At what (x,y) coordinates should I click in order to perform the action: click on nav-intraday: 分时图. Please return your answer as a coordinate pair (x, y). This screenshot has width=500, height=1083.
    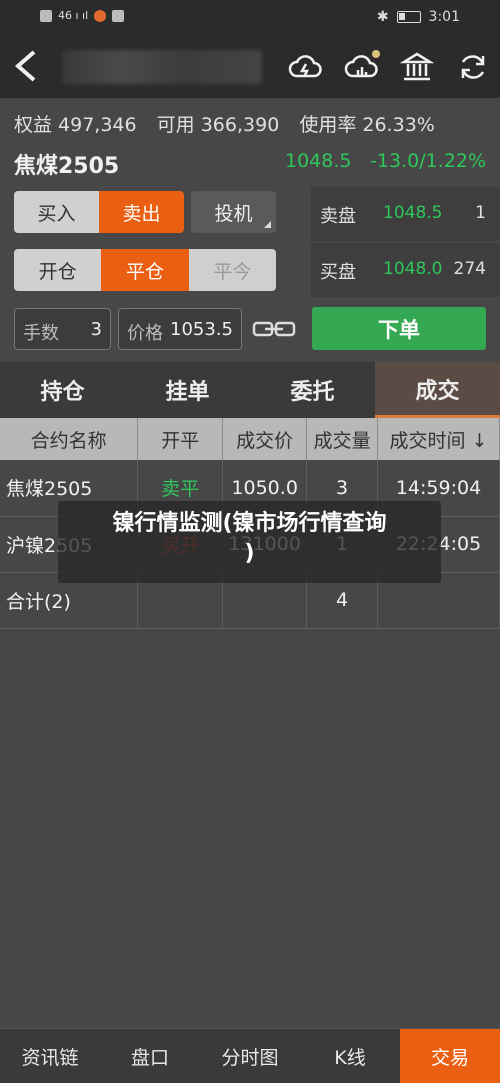
    Looking at the image, I should click on (250, 1056).